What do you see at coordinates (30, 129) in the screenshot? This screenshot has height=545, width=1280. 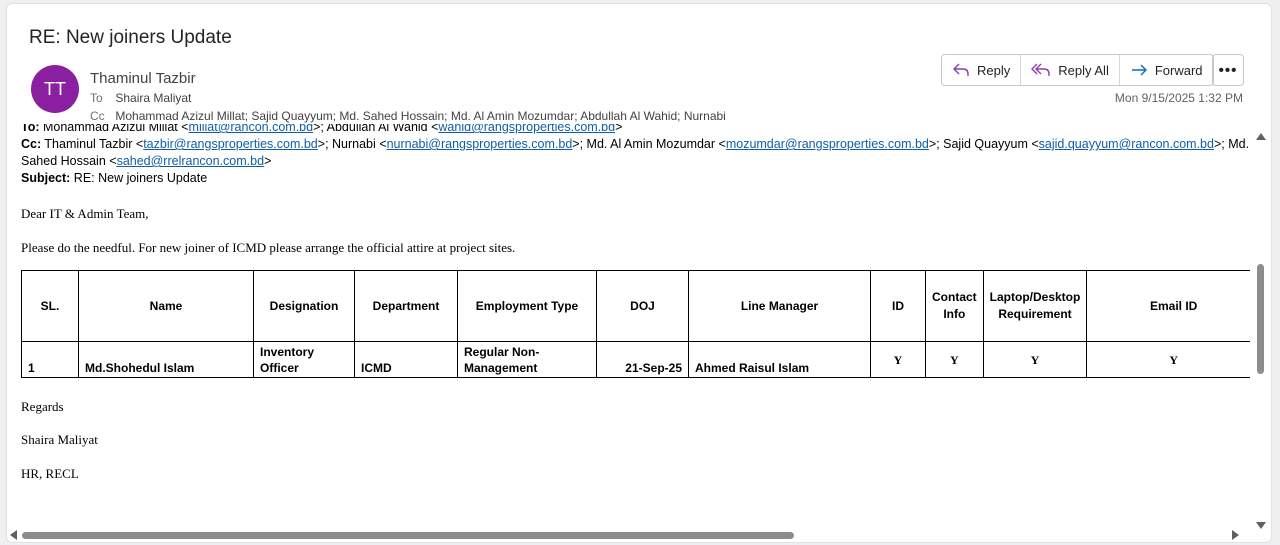 I see `quoted-to-label: To:` at bounding box center [30, 129].